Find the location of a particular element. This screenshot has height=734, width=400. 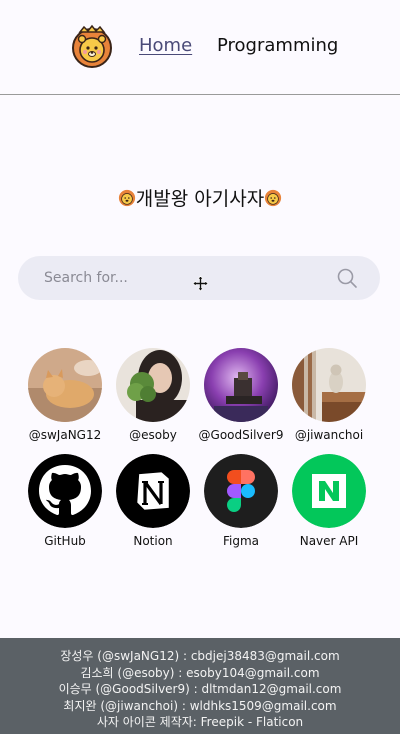

link-github: GitHub is located at coordinates (65, 501).